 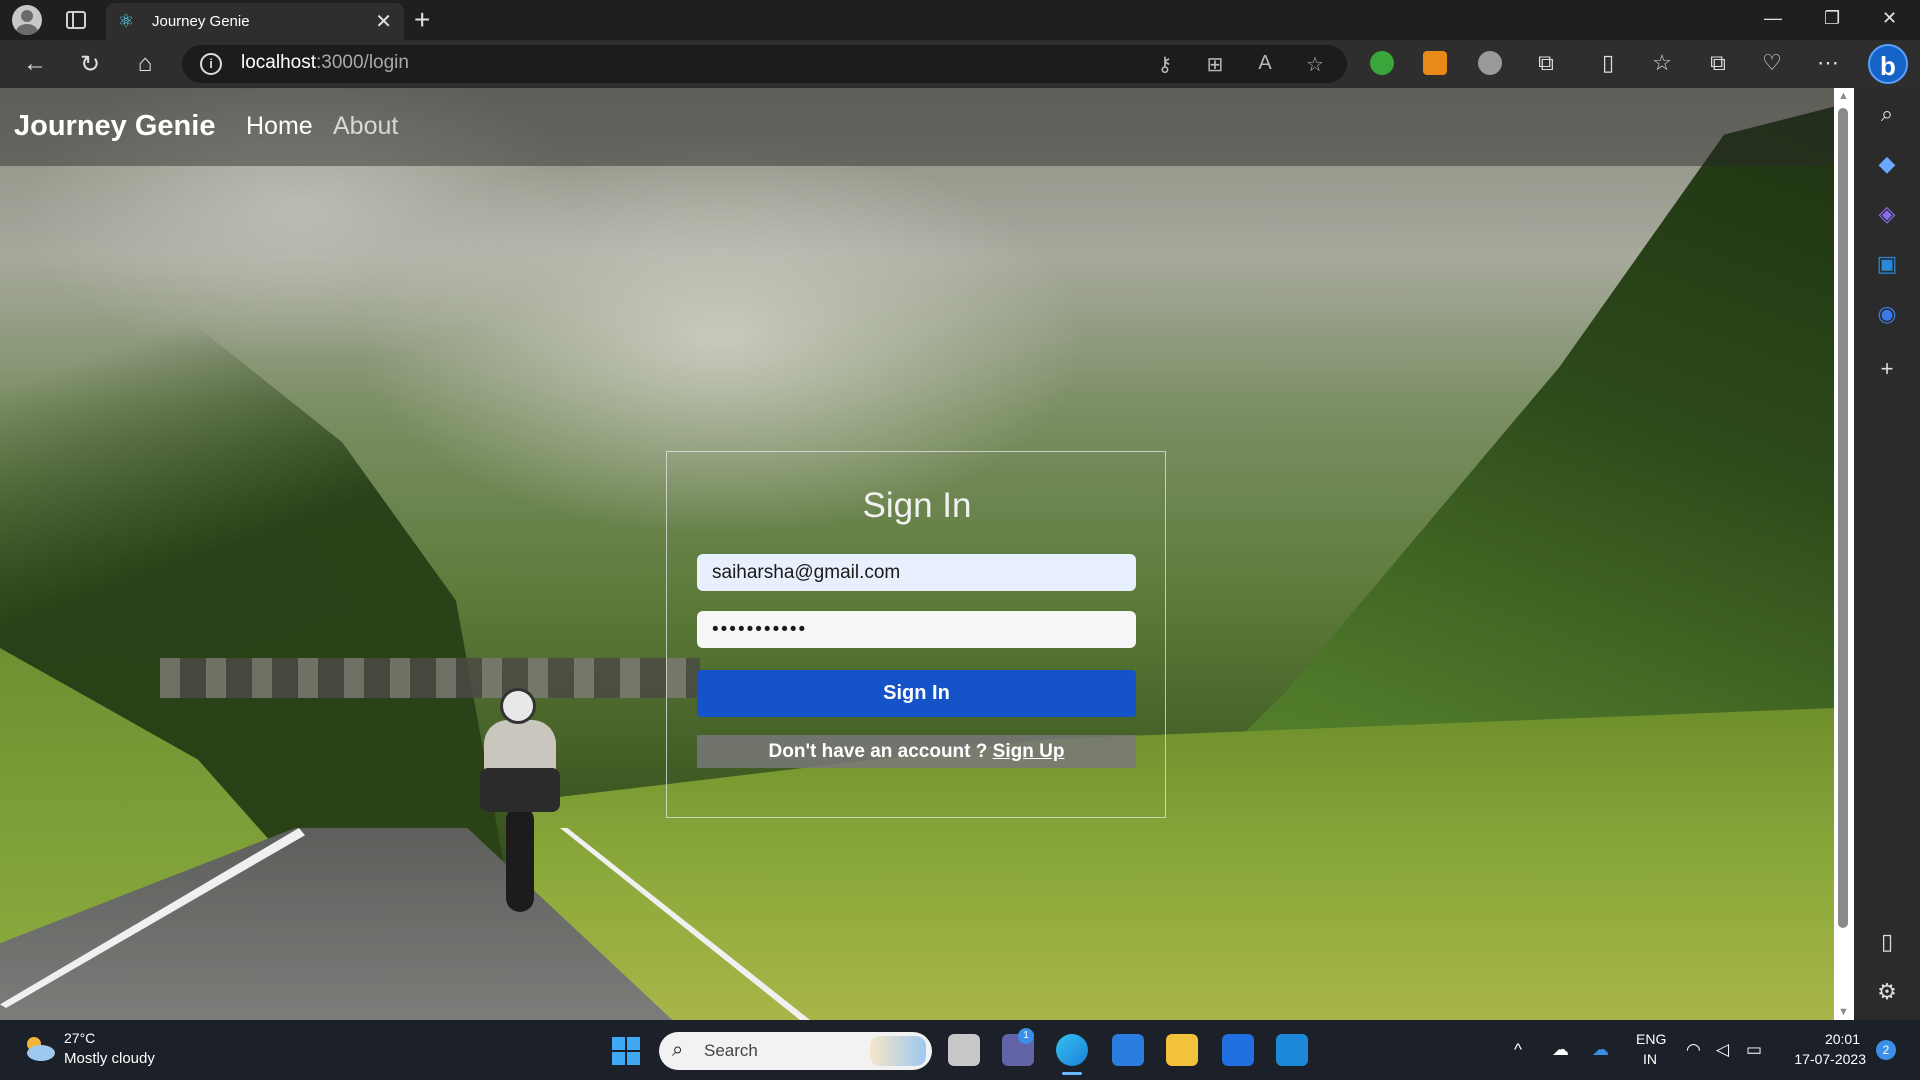 What do you see at coordinates (678, 1050) in the screenshot?
I see `taskbar-search-icon: ⌕` at bounding box center [678, 1050].